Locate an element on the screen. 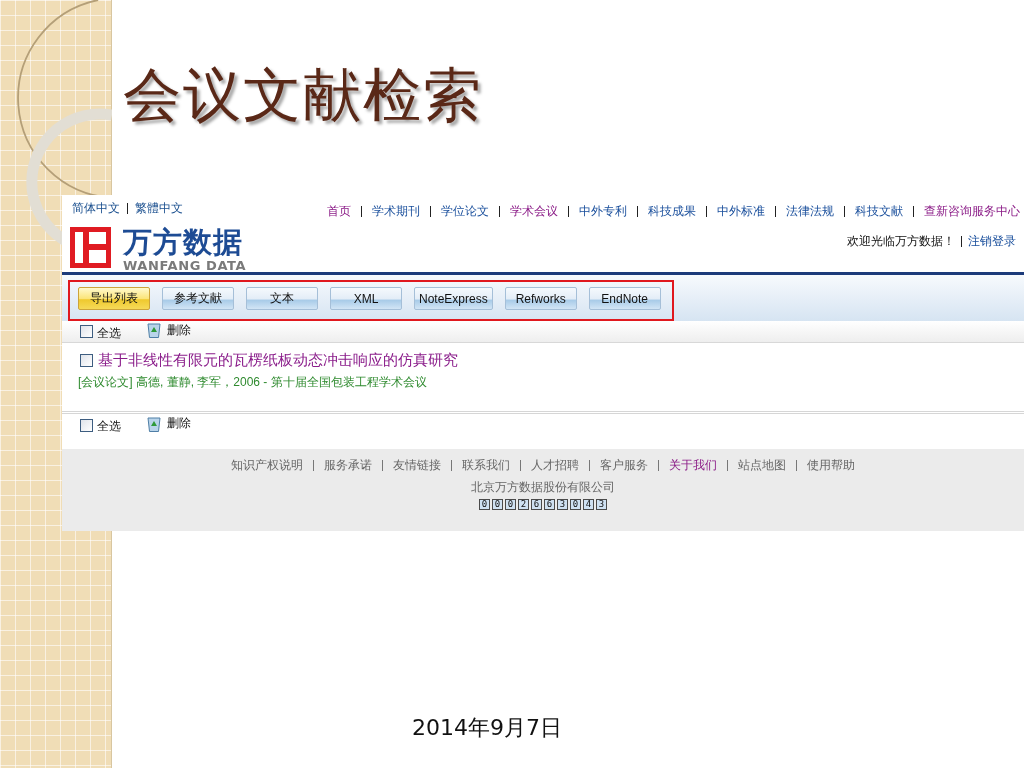  nav-link: 学术会议 is located at coordinates (534, 211).